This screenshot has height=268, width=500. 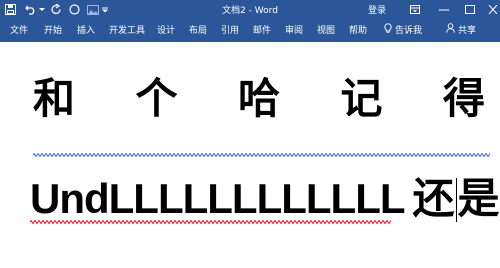 I want to click on doc-char: 是, so click(x=478, y=198).